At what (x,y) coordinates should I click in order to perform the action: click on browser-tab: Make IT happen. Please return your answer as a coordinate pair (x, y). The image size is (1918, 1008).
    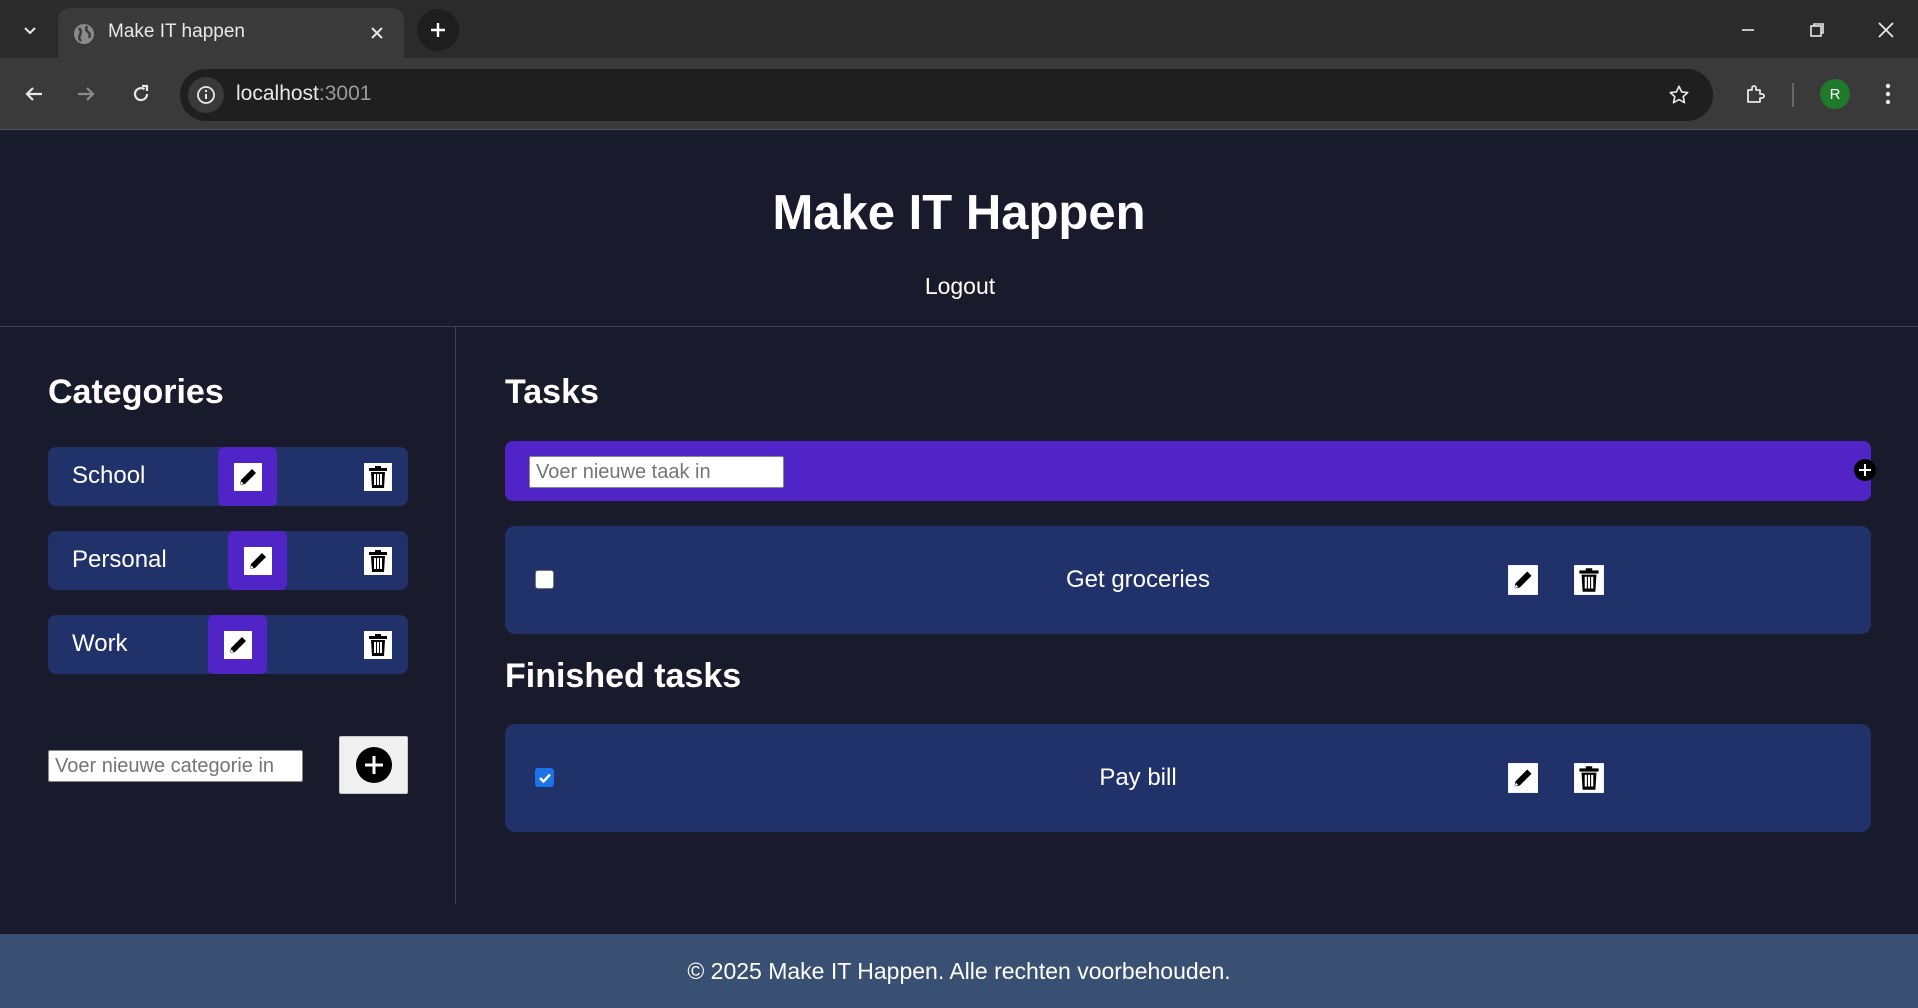
    Looking at the image, I should click on (231, 33).